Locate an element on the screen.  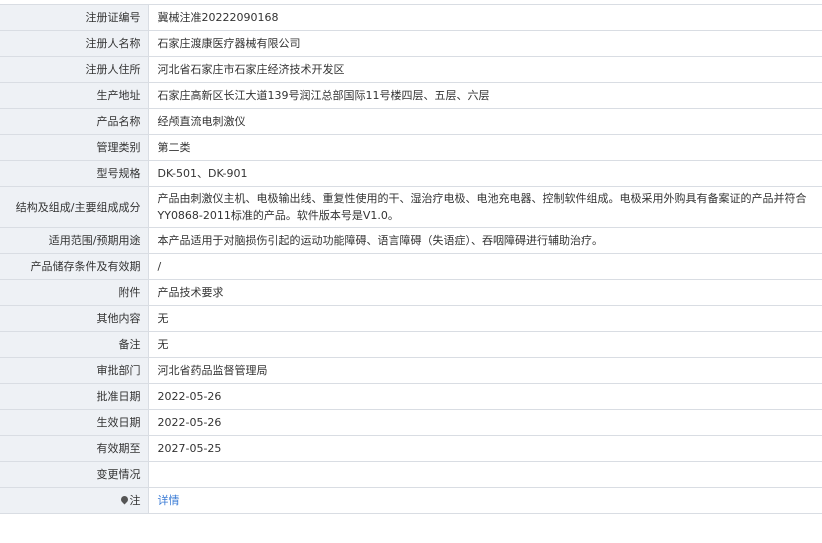
row-label: 生产地址 is located at coordinates (74, 95).